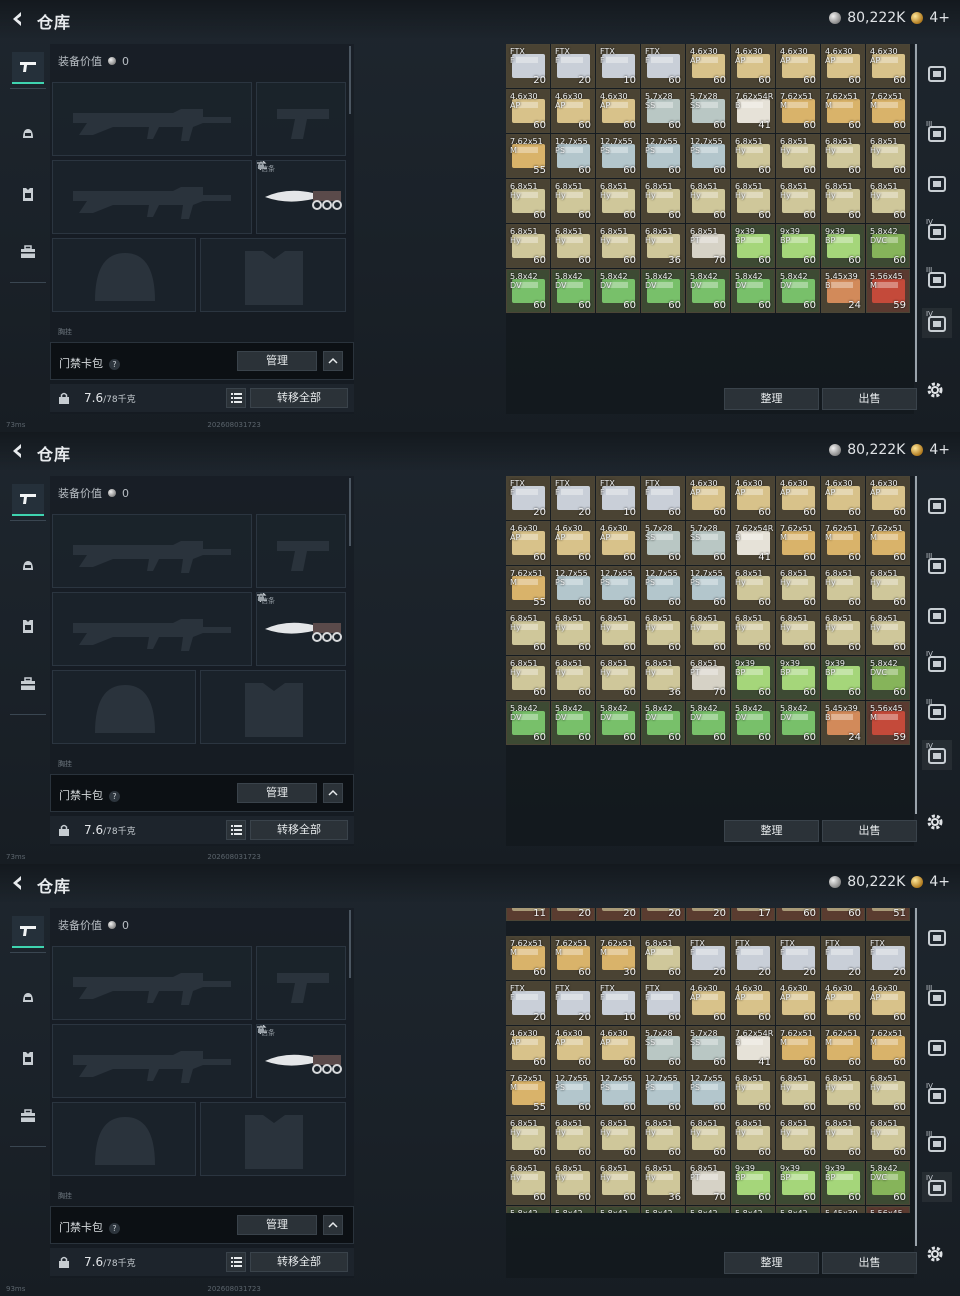 This screenshot has width=960, height=1296. I want to click on ammo-cell: 7.62x51 M 30, so click(618, 958).